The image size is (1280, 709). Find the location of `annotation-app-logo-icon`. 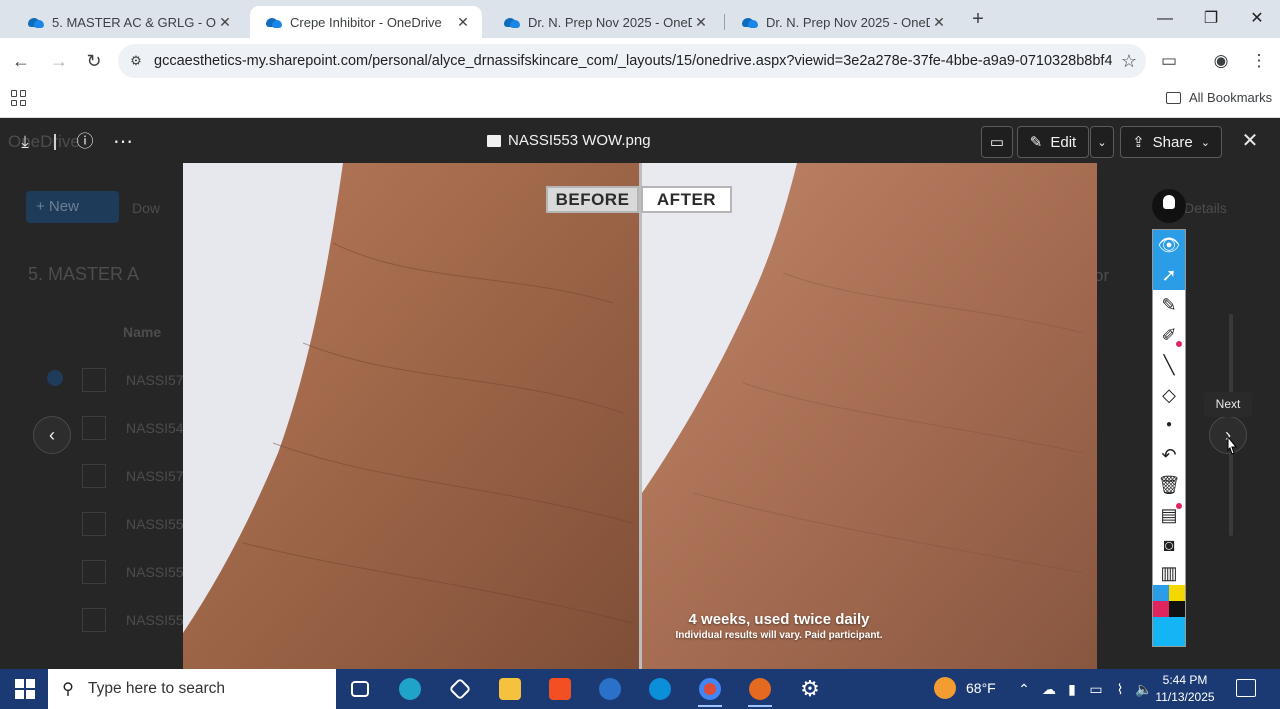

annotation-app-logo-icon is located at coordinates (1169, 206).